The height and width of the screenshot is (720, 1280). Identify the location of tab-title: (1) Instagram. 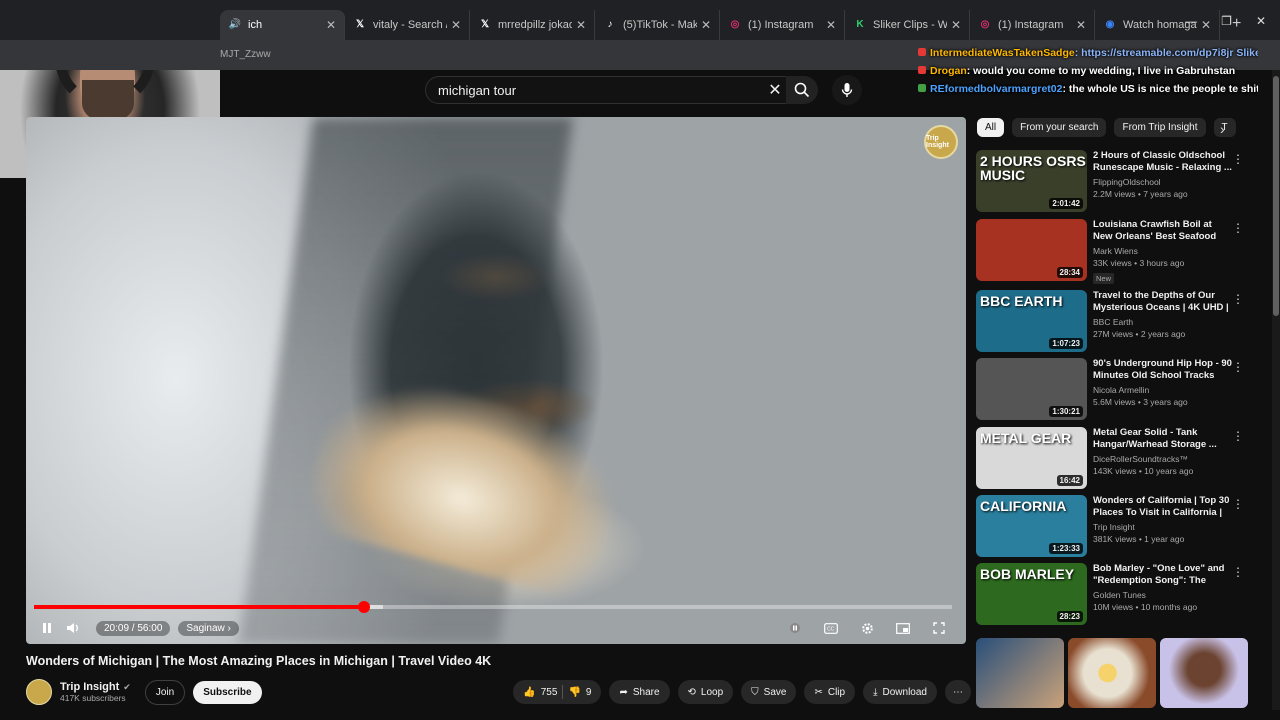
(781, 25).